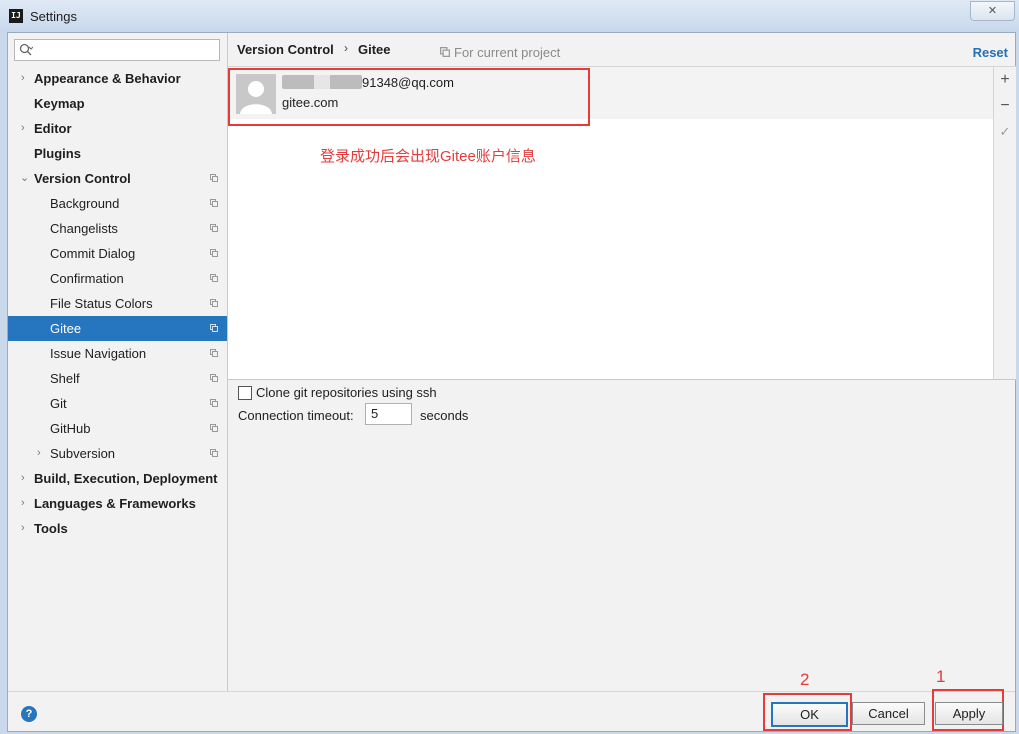 This screenshot has width=1019, height=734. Describe the element at coordinates (809, 714) in the screenshot. I see `ok-button: OK` at that location.